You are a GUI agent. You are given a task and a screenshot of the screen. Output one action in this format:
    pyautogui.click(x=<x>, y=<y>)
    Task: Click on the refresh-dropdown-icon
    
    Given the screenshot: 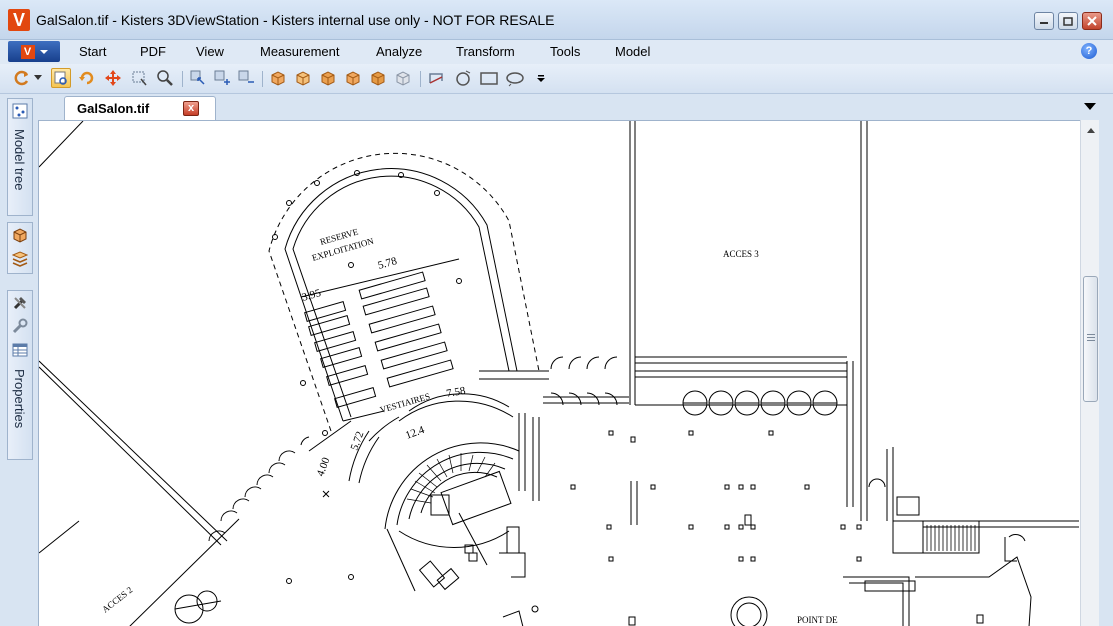 What is the action you would take?
    pyautogui.click(x=38, y=78)
    